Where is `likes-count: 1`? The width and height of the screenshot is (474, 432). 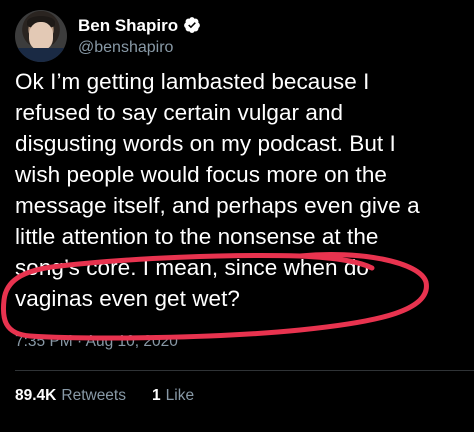 likes-count: 1 is located at coordinates (156, 395).